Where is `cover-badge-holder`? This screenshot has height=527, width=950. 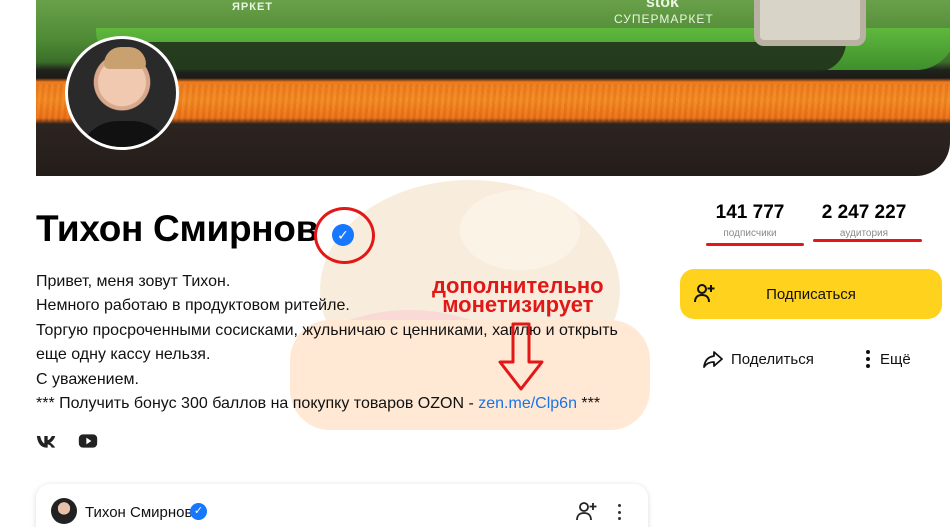 cover-badge-holder is located at coordinates (810, 23).